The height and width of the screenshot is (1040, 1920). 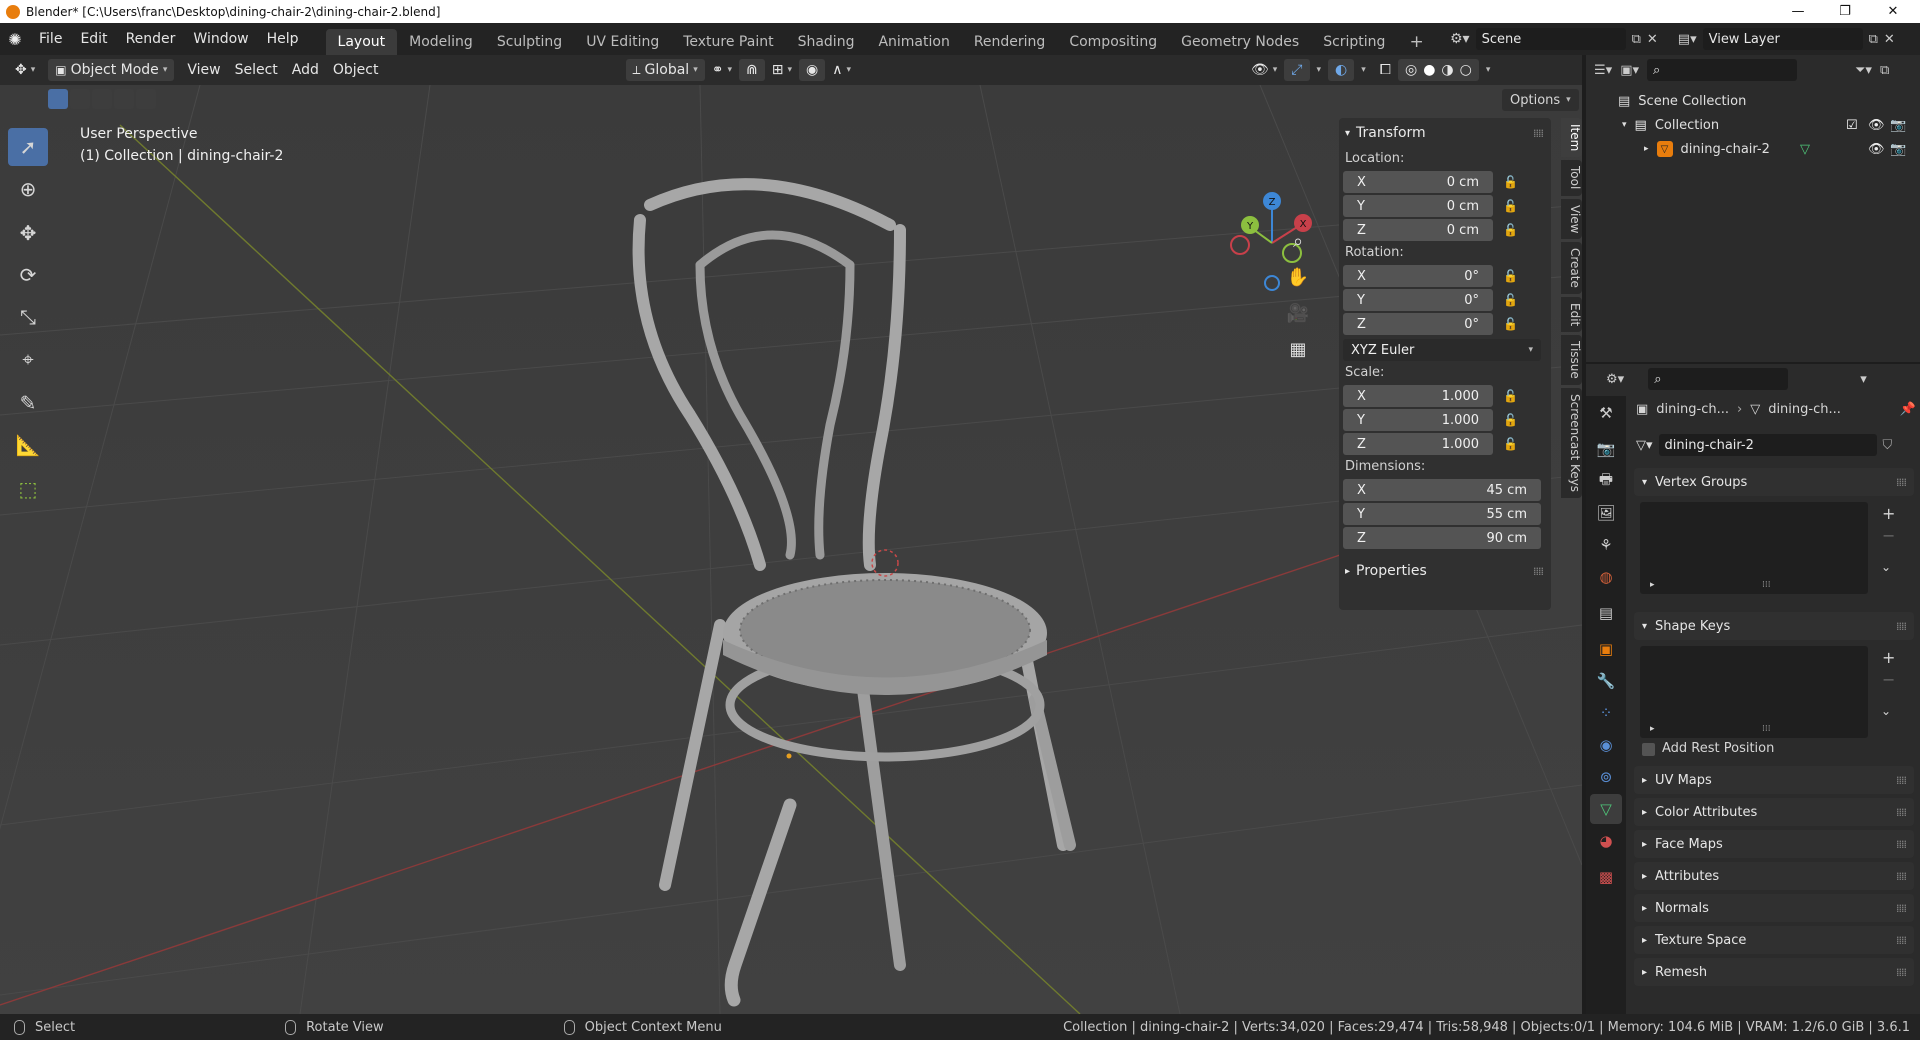 I want to click on resize-grip-icon: ⁞⁞⁞, so click(x=1766, y=729).